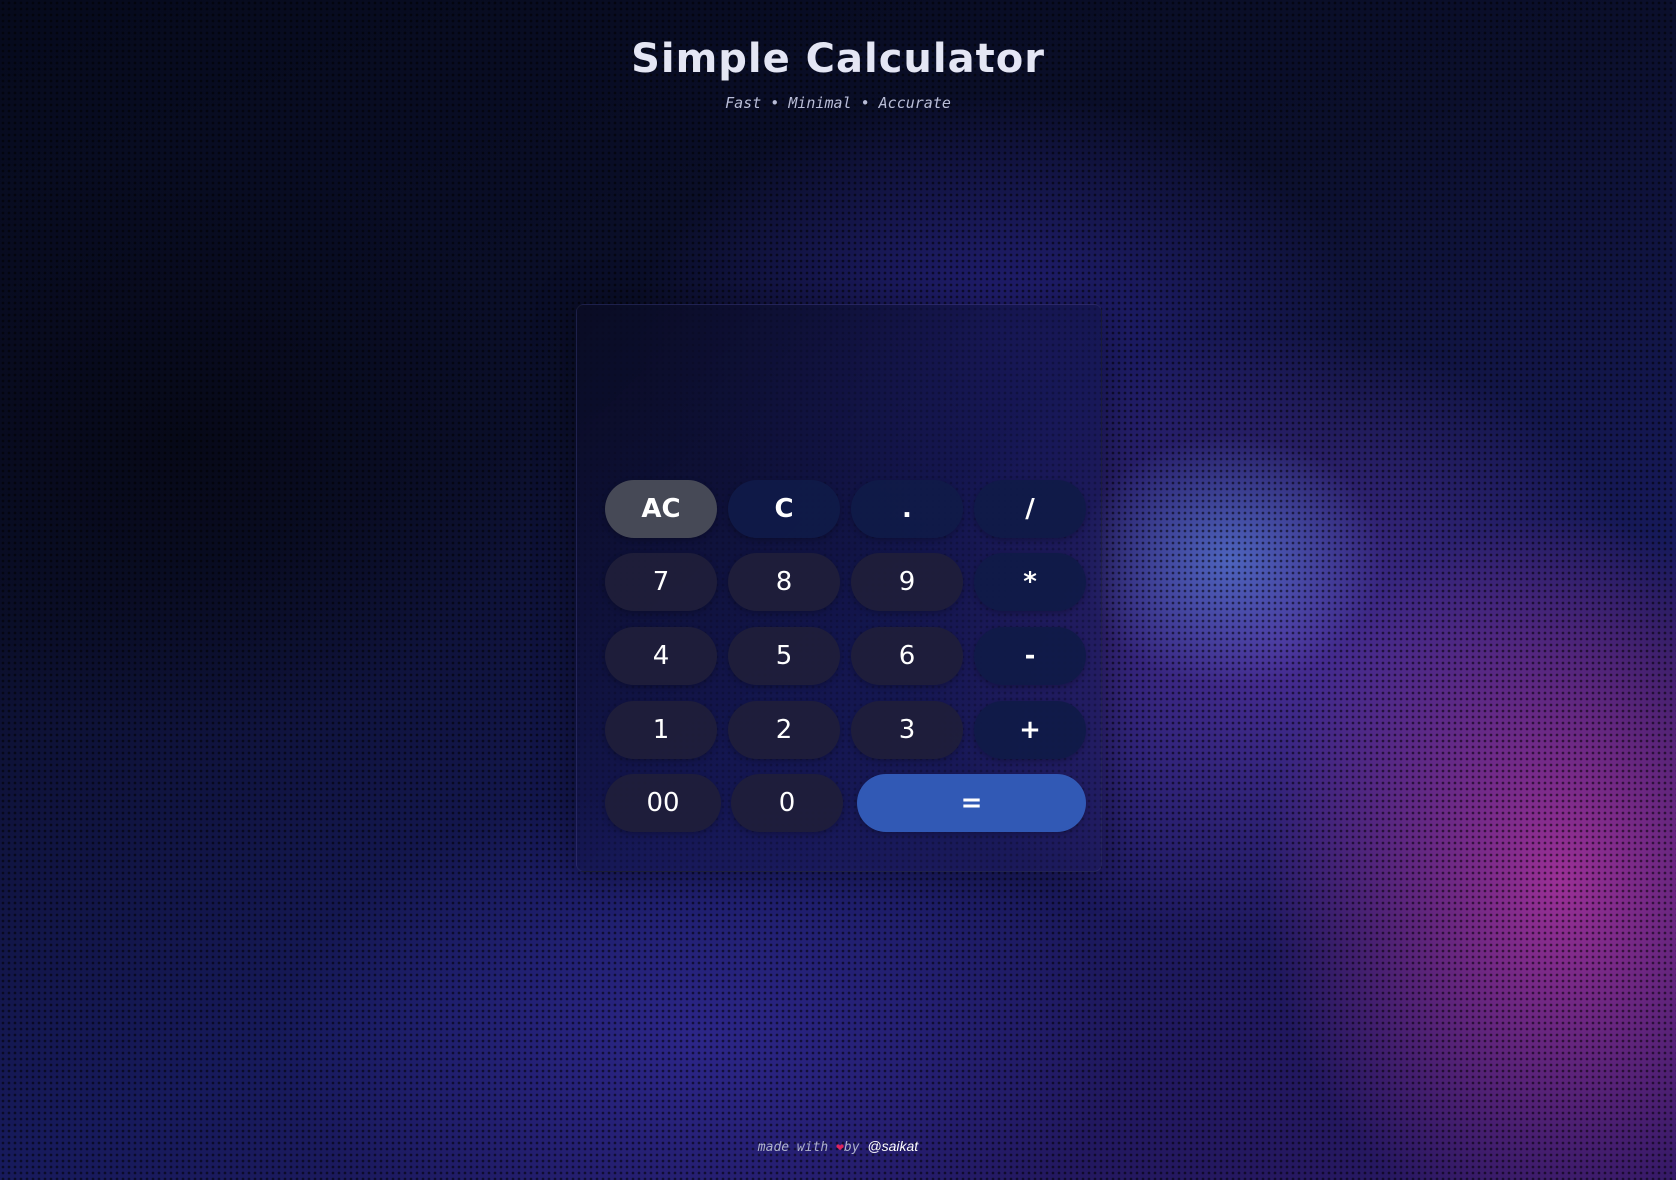 The width and height of the screenshot is (1676, 1180). I want to click on decimal-button: ., so click(907, 509).